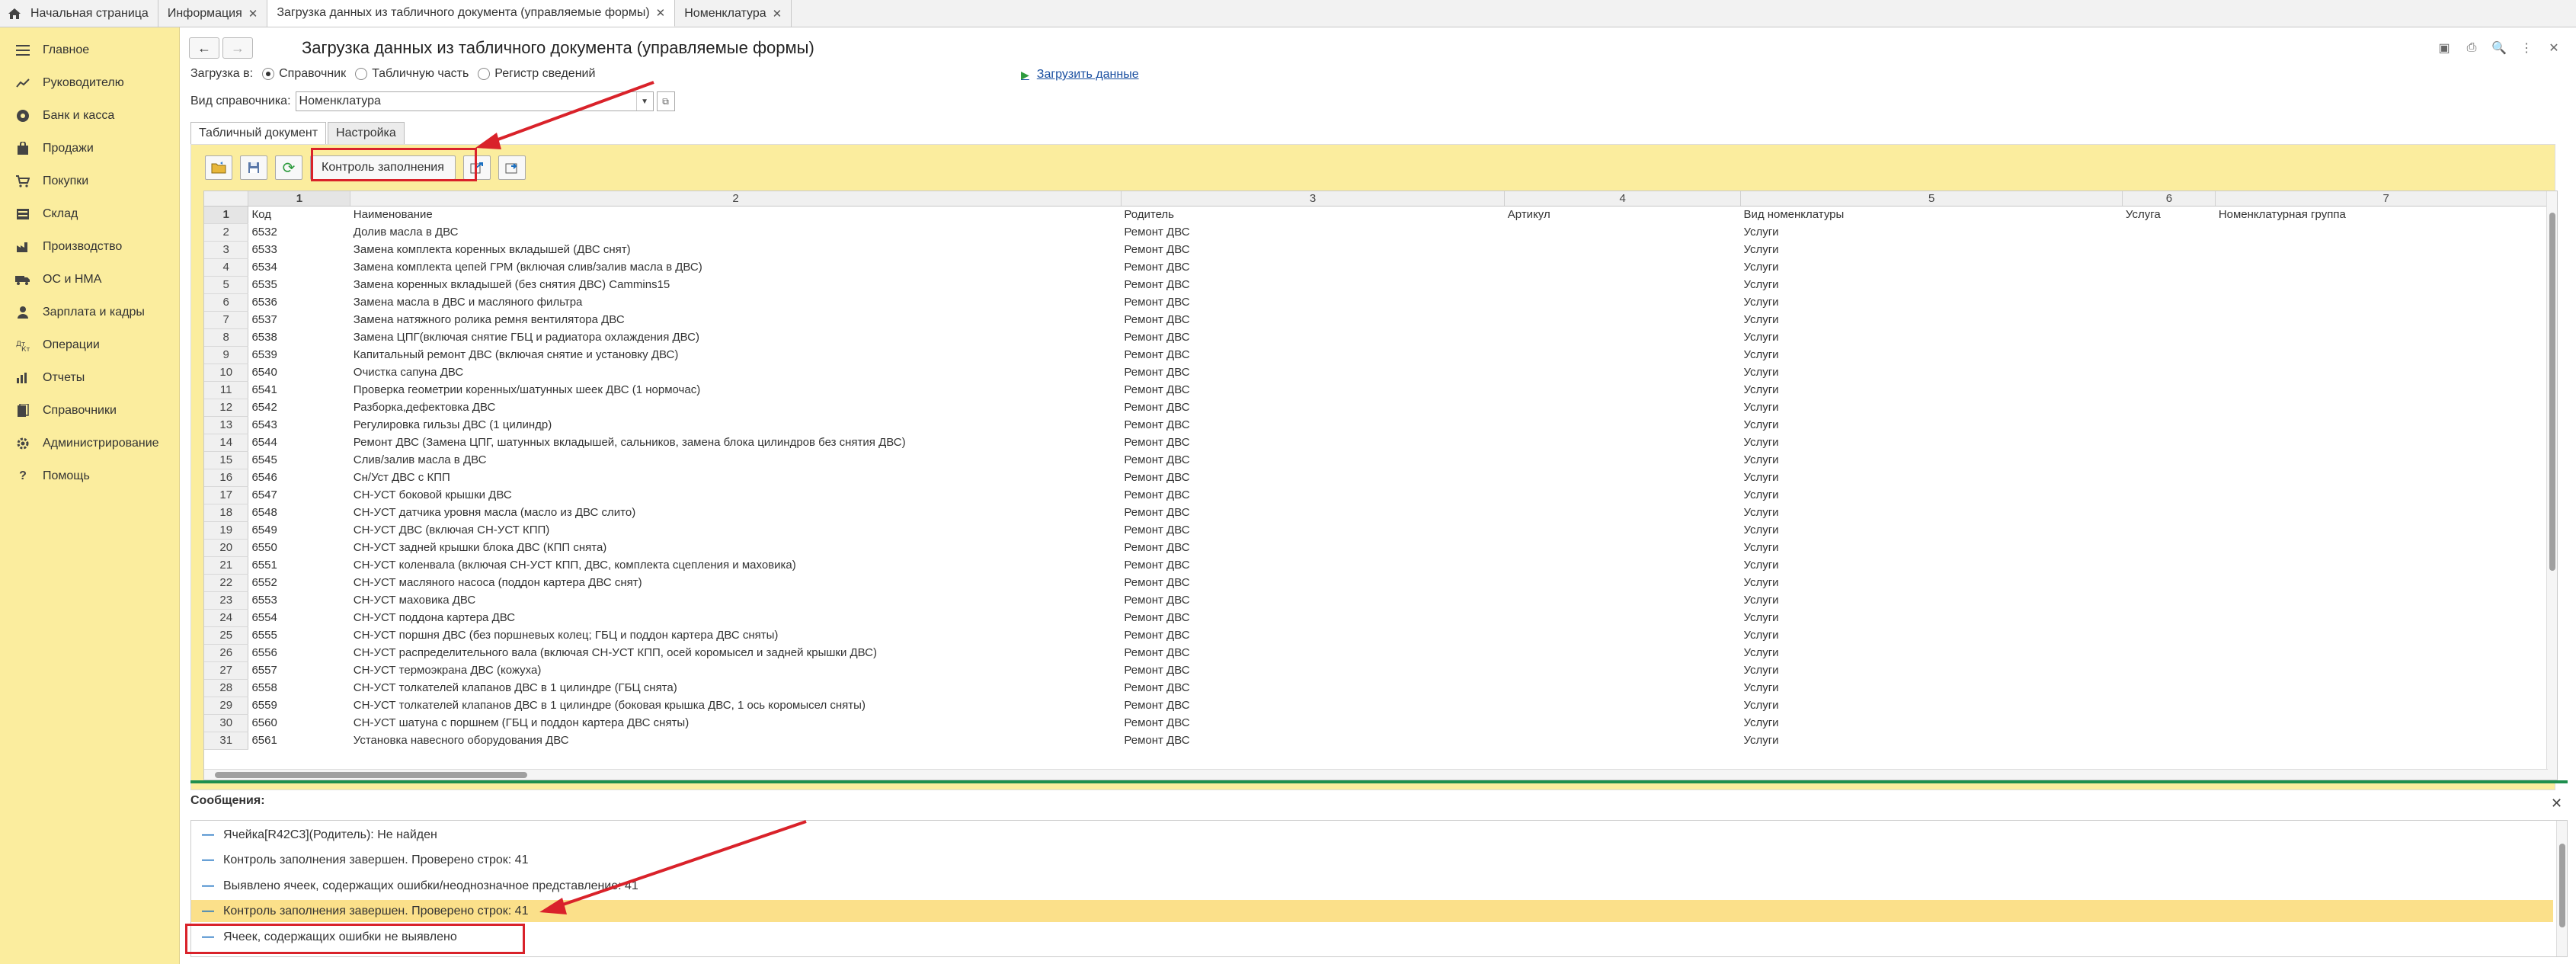 This screenshot has width=2576, height=964. Describe the element at coordinates (2444, 48) in the screenshot. I see `save-icon: ▣` at that location.